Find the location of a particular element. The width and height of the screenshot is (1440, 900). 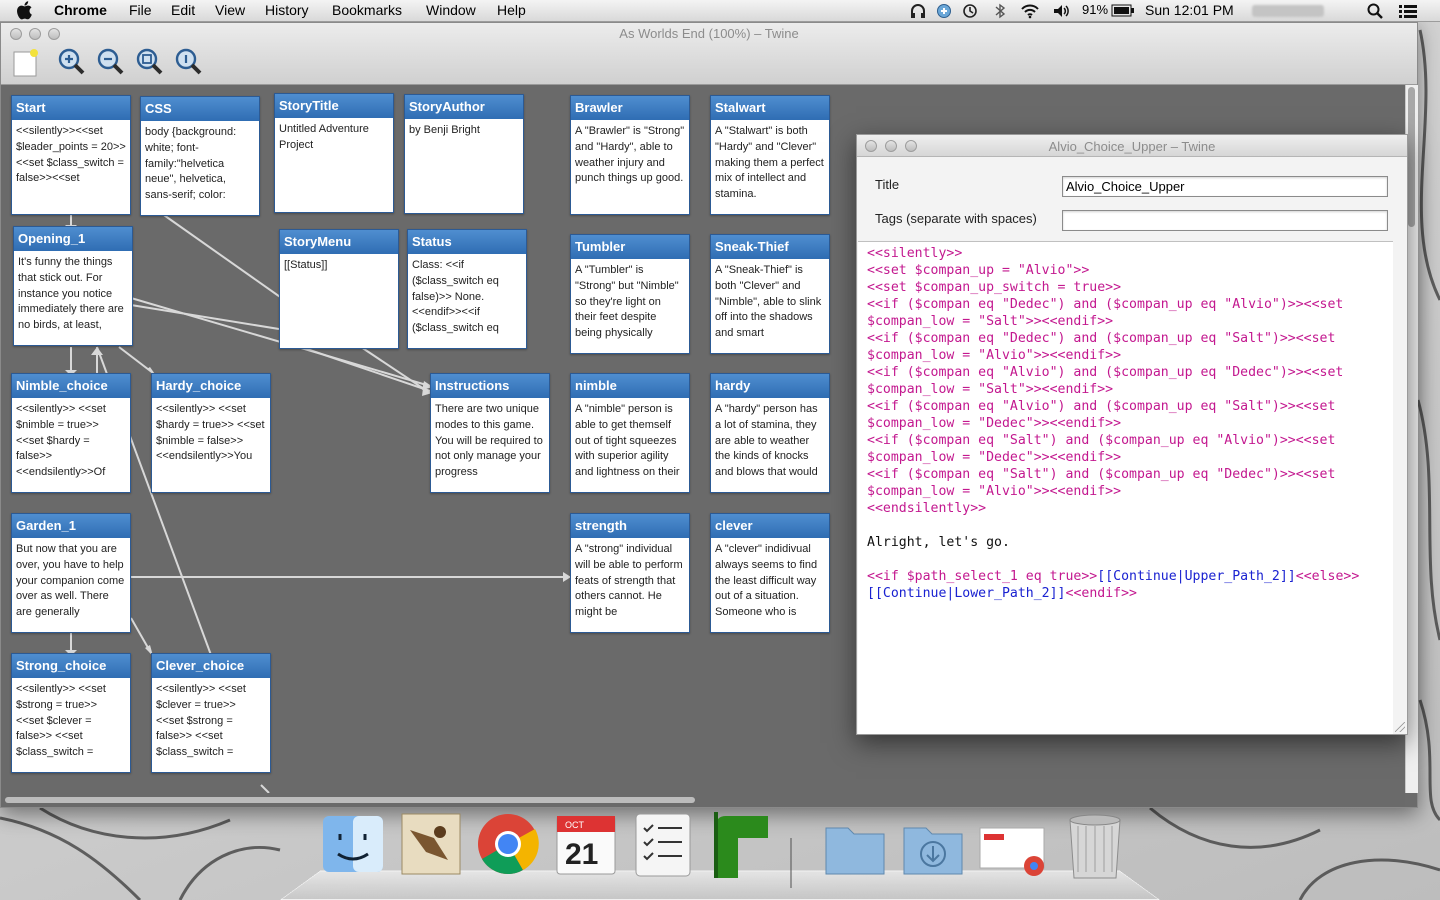

battery-percent: 91% is located at coordinates (1095, 9).